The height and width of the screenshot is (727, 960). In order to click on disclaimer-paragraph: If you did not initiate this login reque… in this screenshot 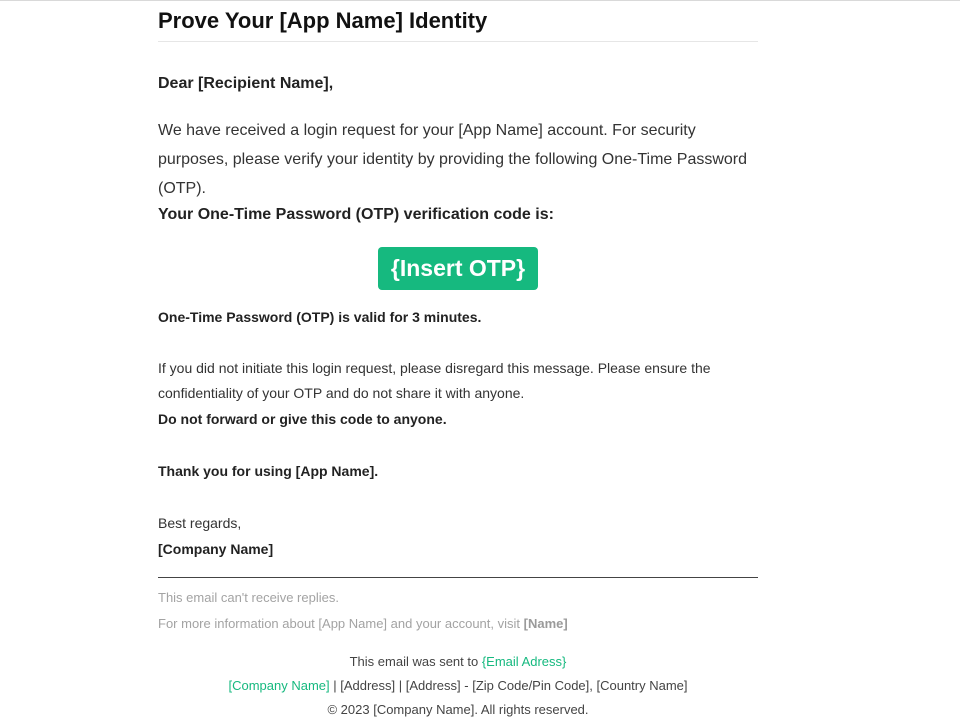, I will do `click(434, 380)`.